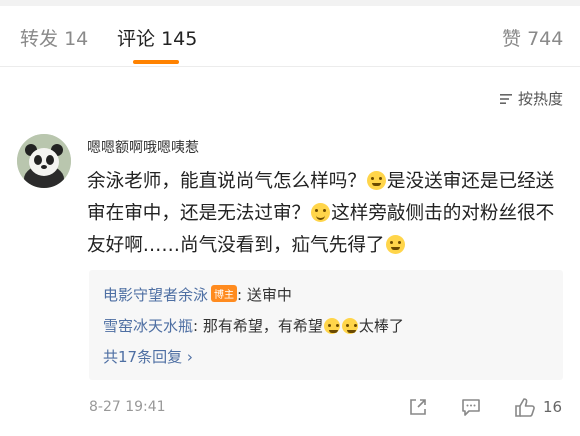 The image size is (580, 436). Describe the element at coordinates (179, 39) in the screenshot. I see `tab-comments-count: 145` at that location.